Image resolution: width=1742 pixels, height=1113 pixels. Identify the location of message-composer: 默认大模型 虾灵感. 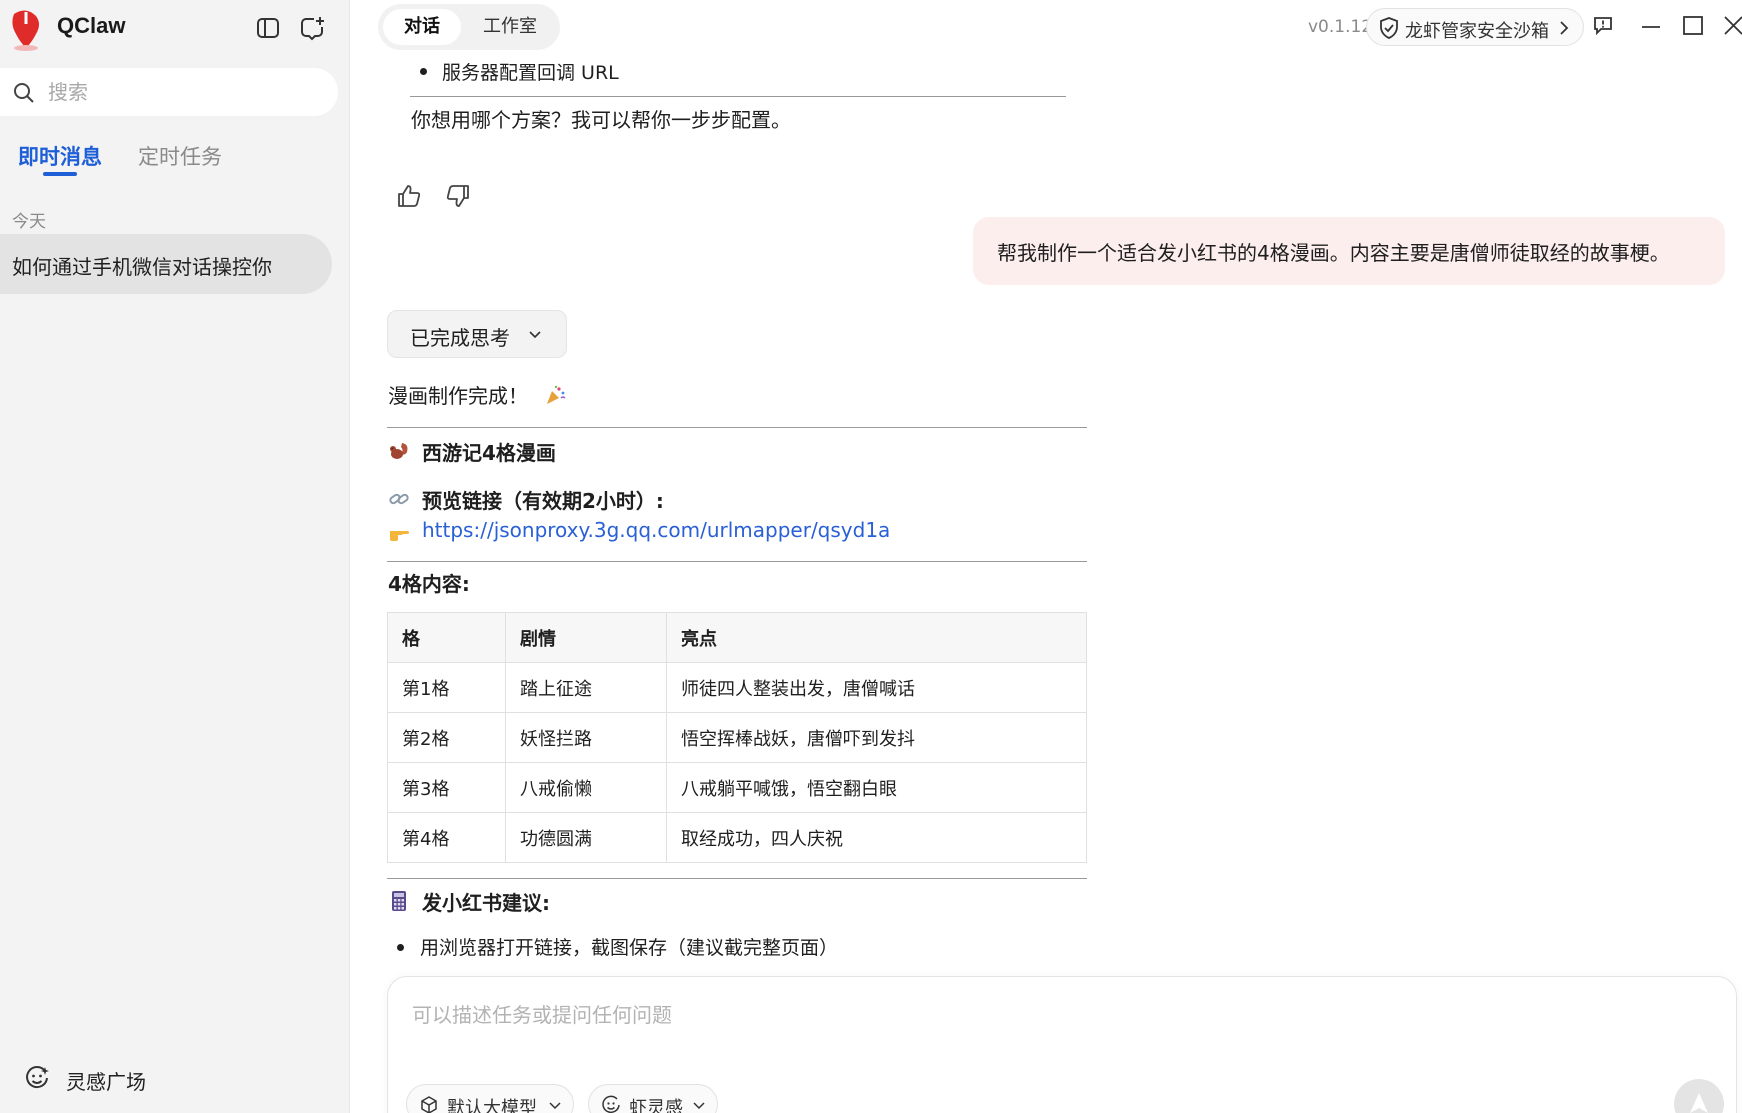
(1062, 1044).